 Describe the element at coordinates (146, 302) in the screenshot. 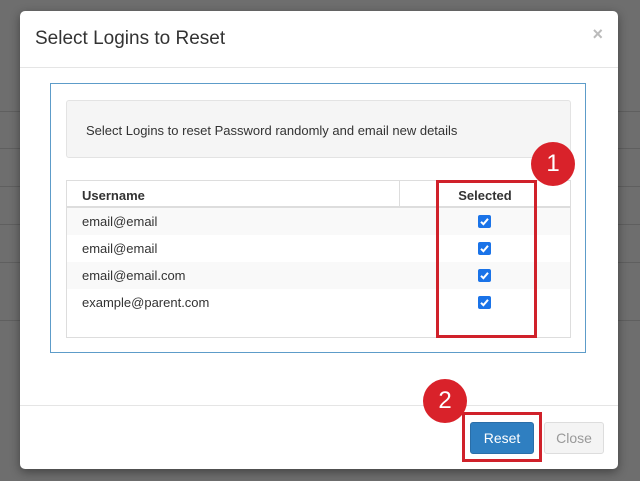

I see `username-cell: example@parent.com` at that location.